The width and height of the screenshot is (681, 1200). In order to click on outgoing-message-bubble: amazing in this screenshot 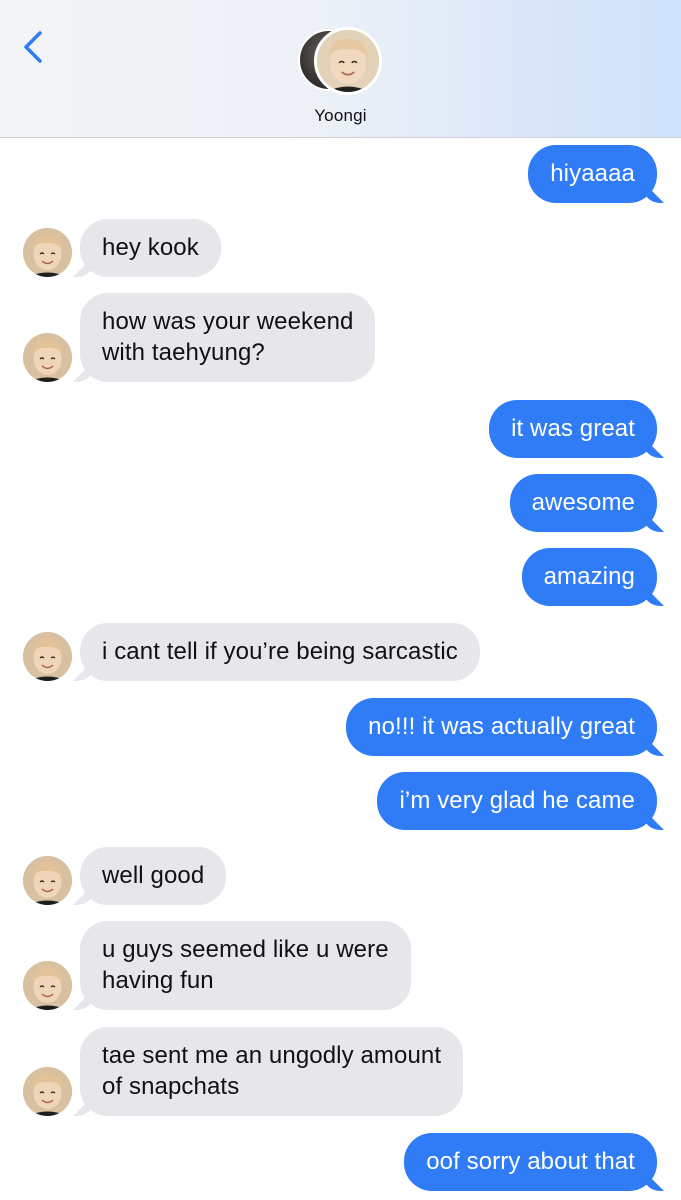, I will do `click(589, 577)`.